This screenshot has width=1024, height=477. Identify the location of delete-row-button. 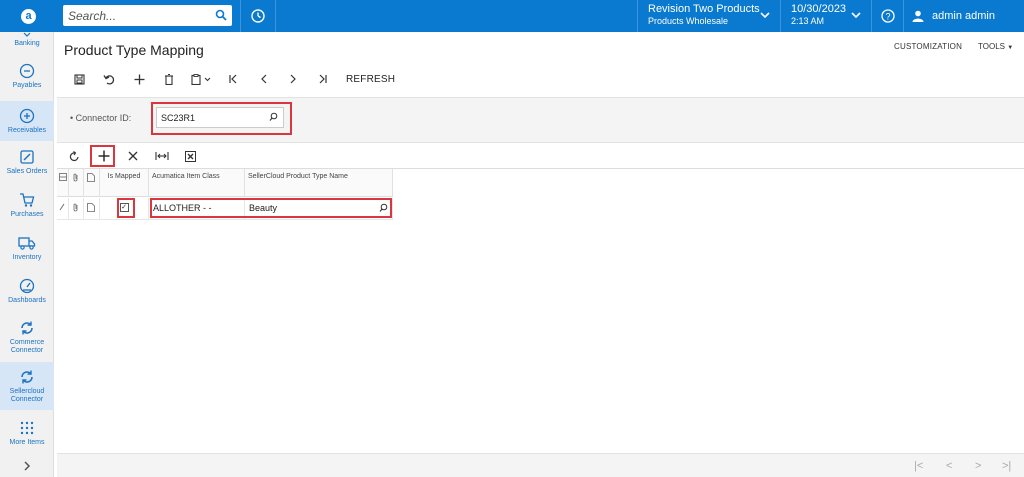
(132, 156).